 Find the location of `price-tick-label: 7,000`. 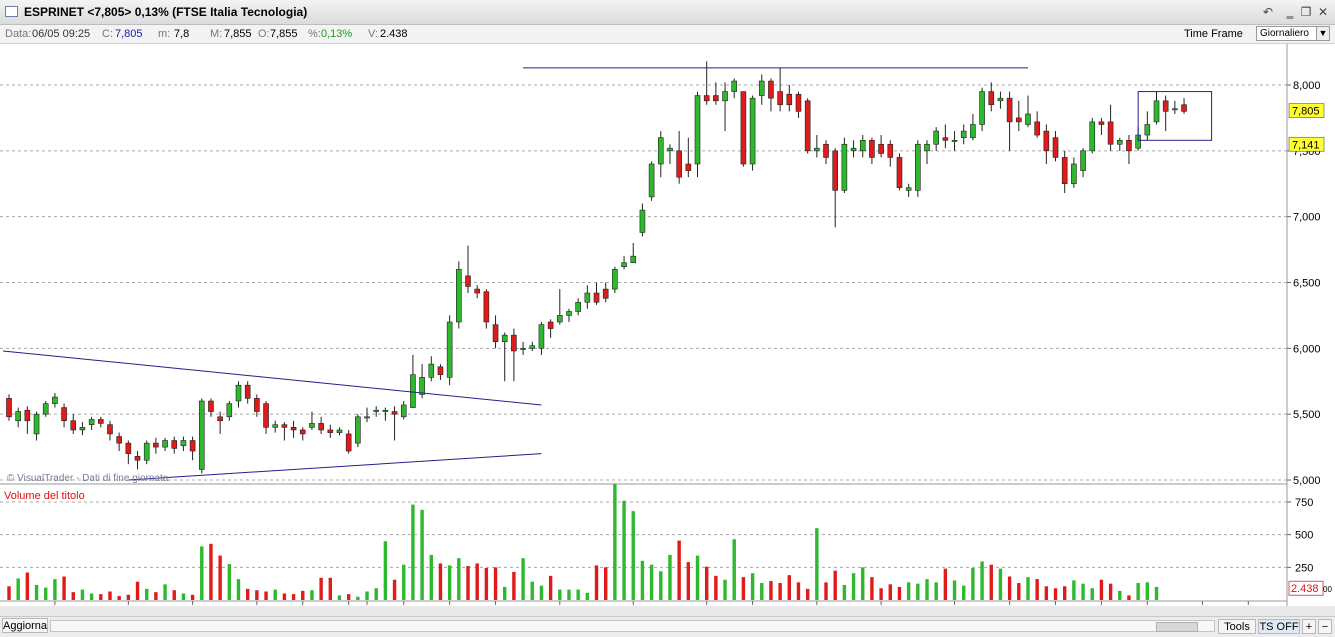

price-tick-label: 7,000 is located at coordinates (1307, 218).